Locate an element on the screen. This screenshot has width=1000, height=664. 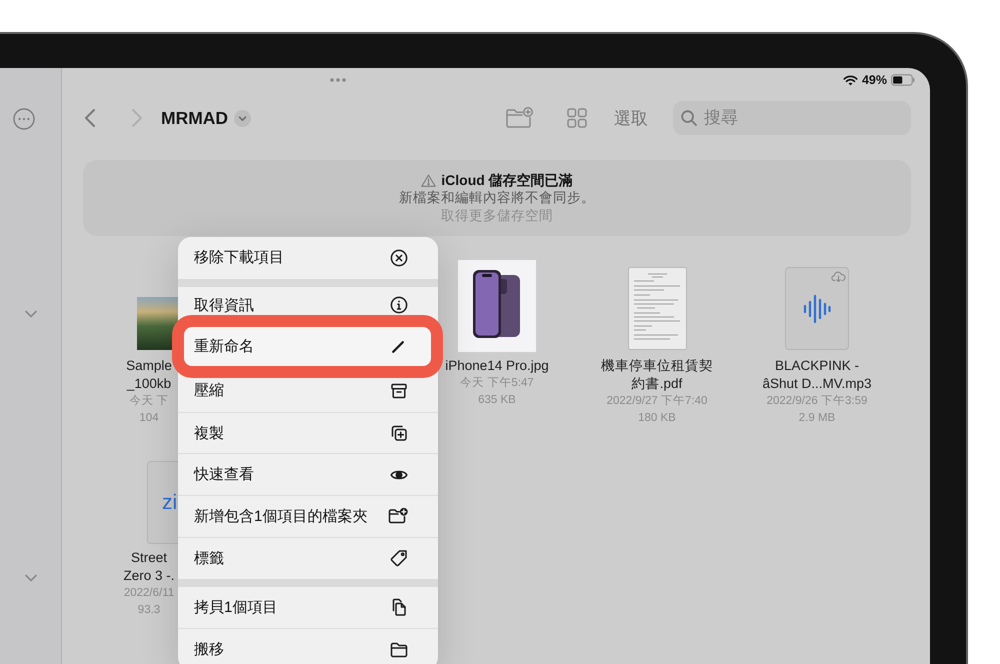
file-date: 2022/9/27 下午7:40 is located at coordinates (657, 401).